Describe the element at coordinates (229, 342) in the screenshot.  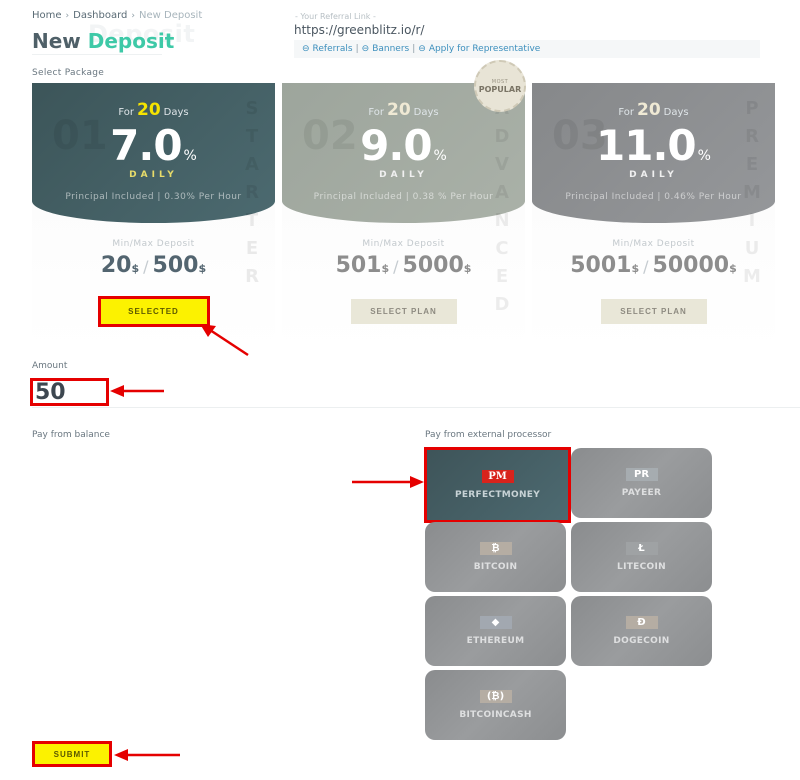
I see `arrow-to-selected` at that location.